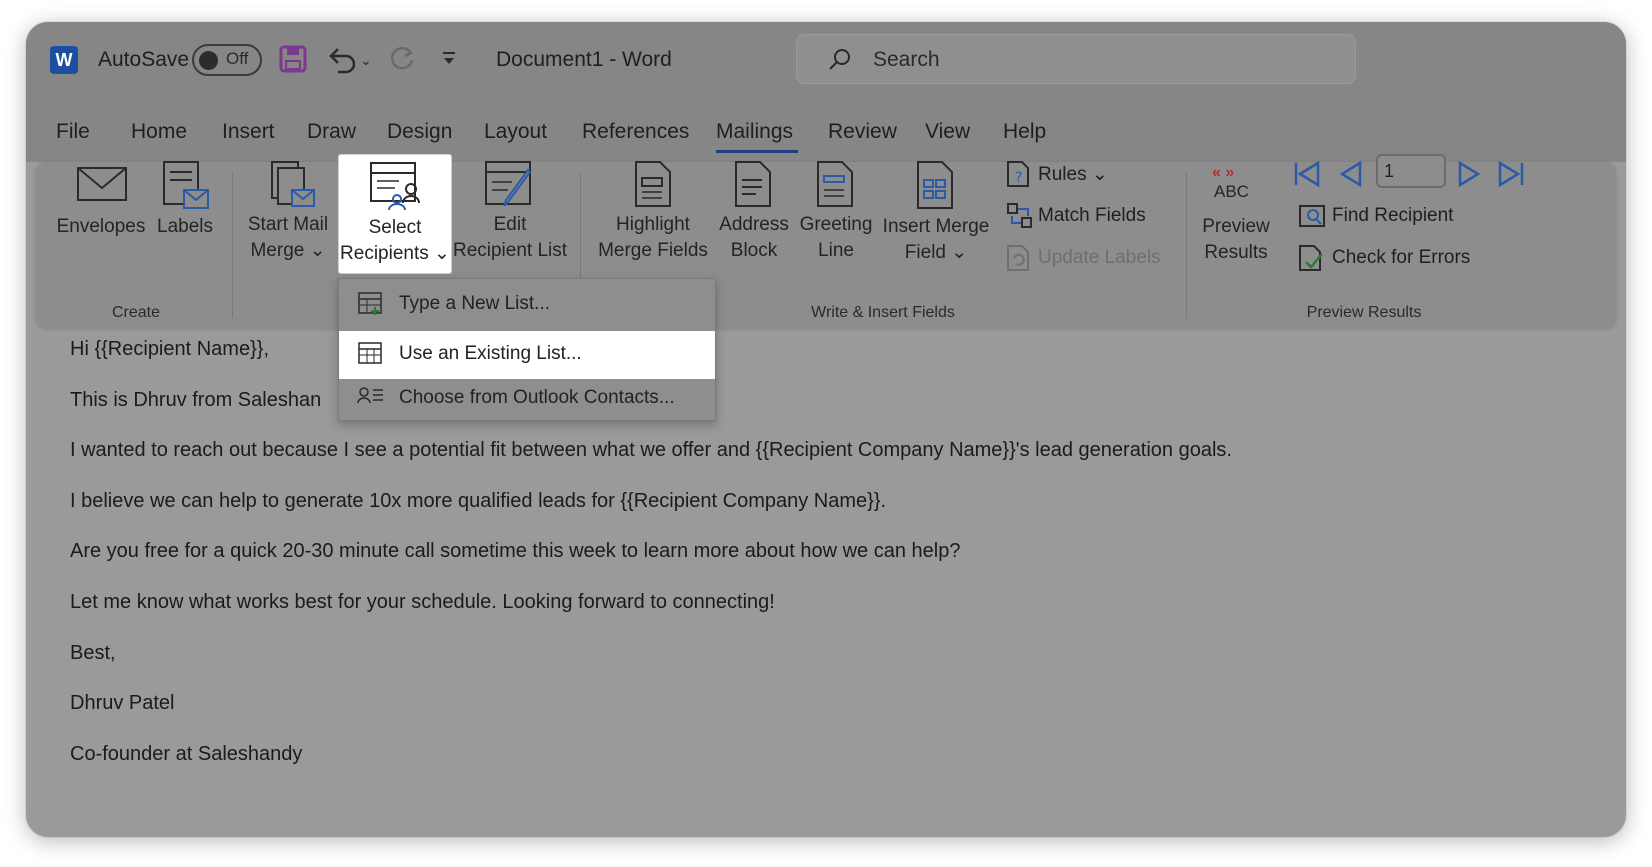  What do you see at coordinates (511, 187) in the screenshot?
I see `edit-recipient-list-icon` at bounding box center [511, 187].